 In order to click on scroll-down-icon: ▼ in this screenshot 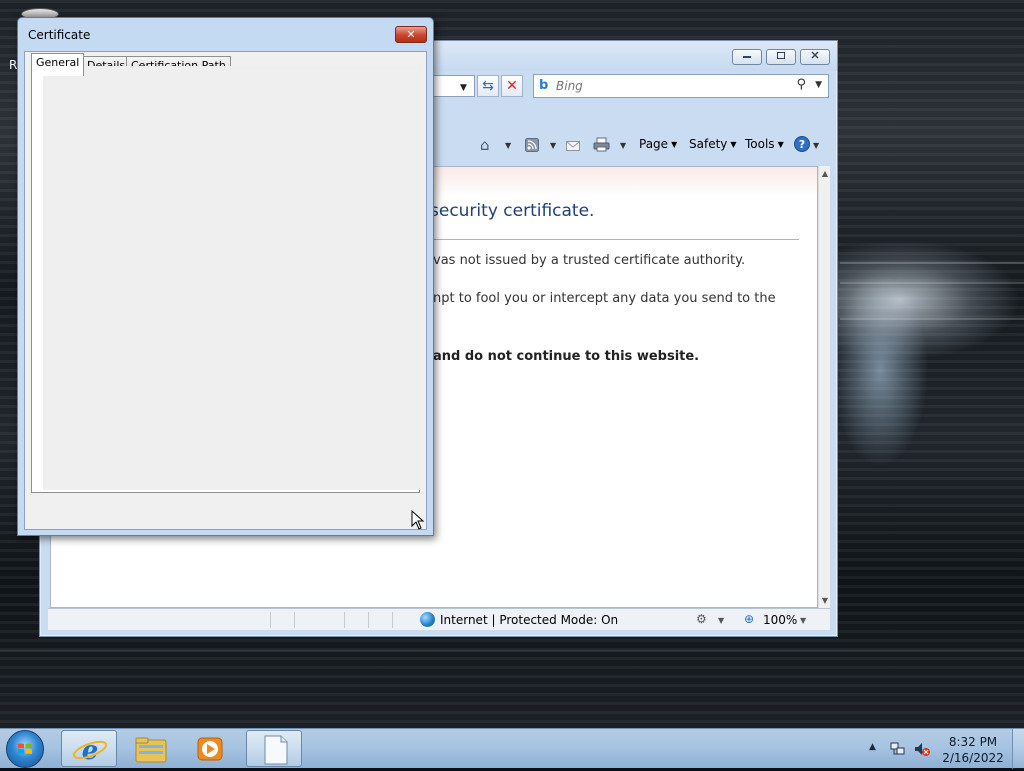, I will do `click(825, 600)`.